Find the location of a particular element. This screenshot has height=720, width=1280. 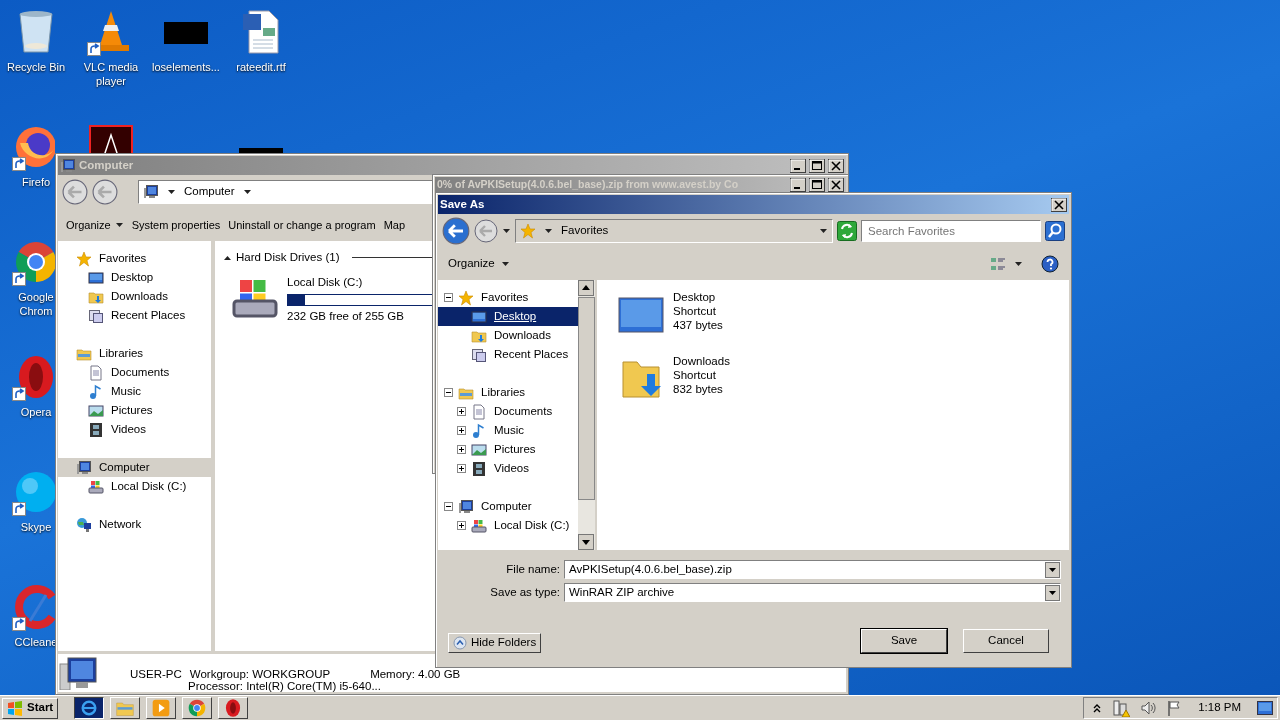

star-icon is located at coordinates (528, 231).